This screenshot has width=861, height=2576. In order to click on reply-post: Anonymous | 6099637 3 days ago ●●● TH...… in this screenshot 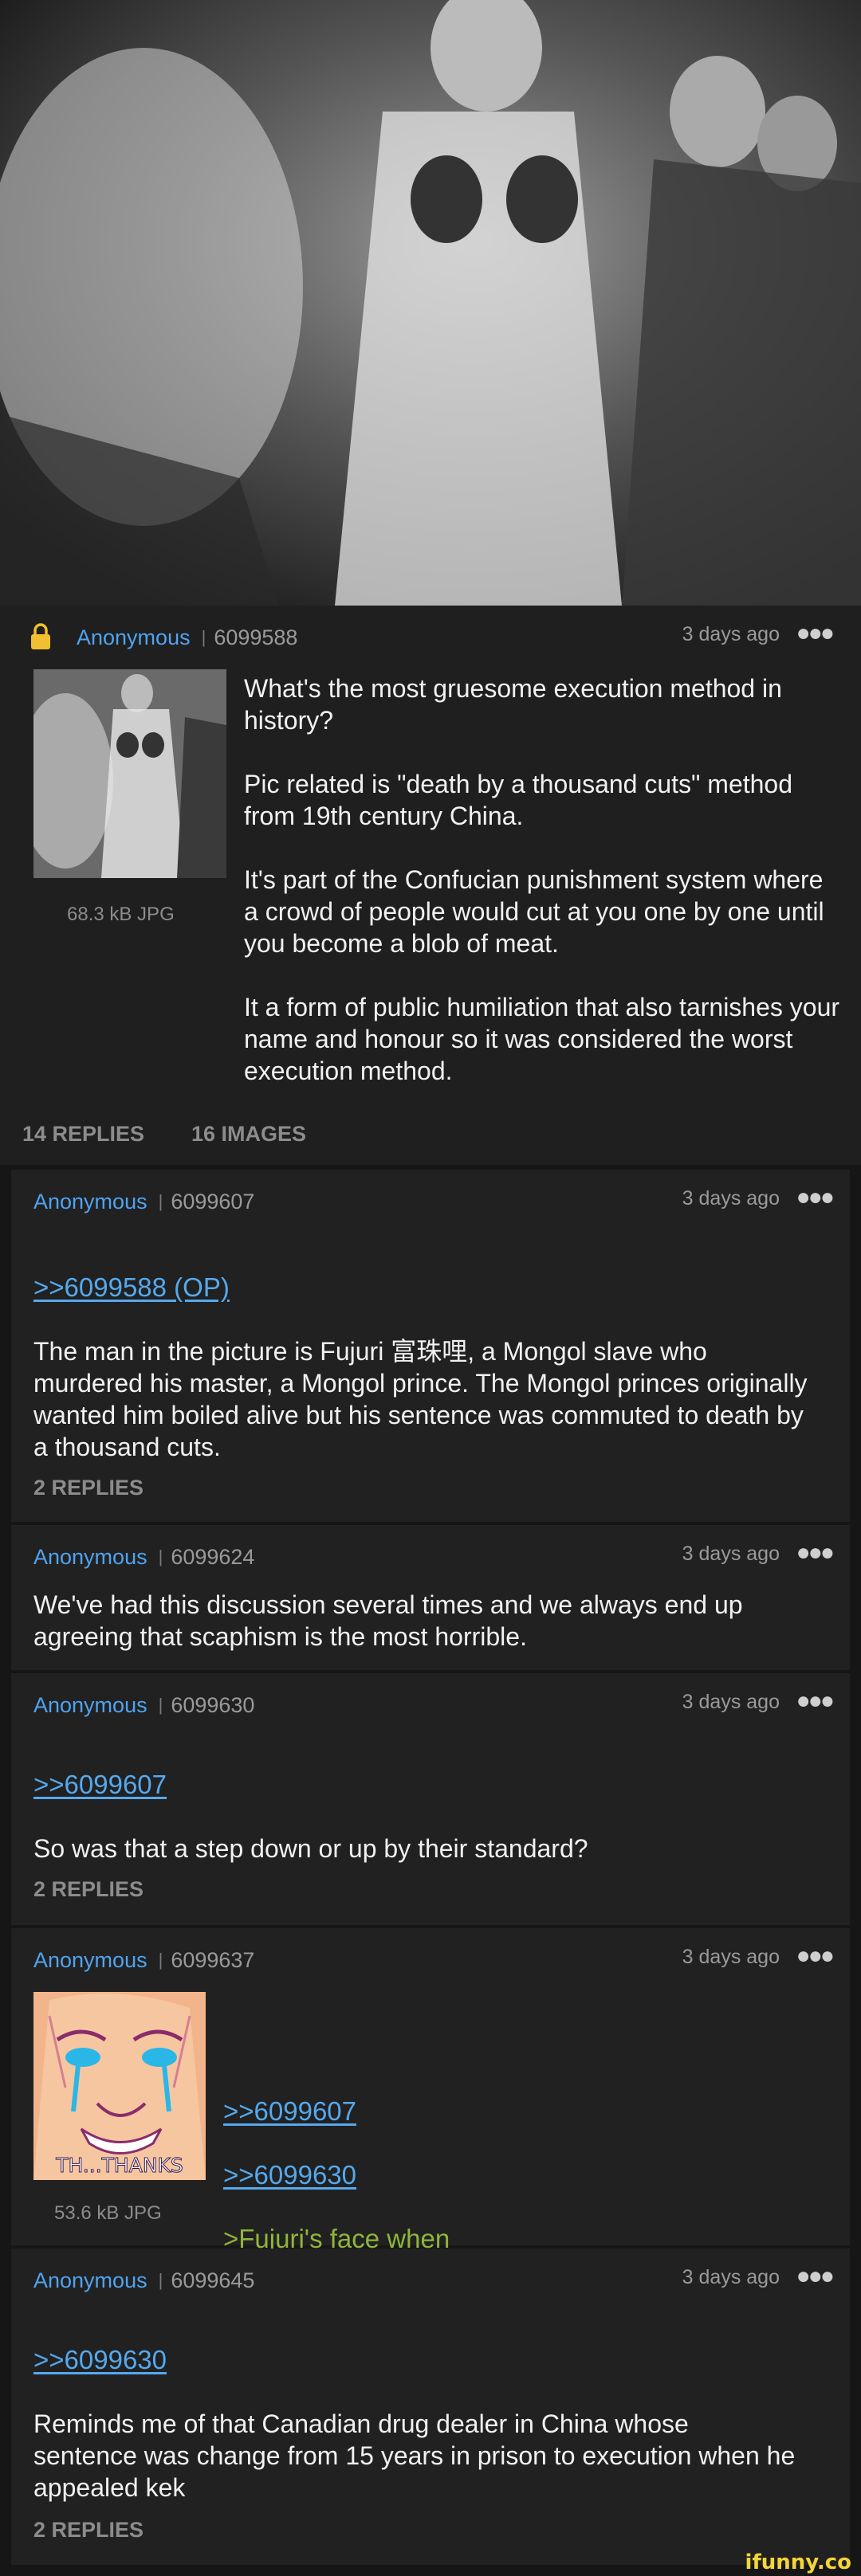, I will do `click(431, 2090)`.